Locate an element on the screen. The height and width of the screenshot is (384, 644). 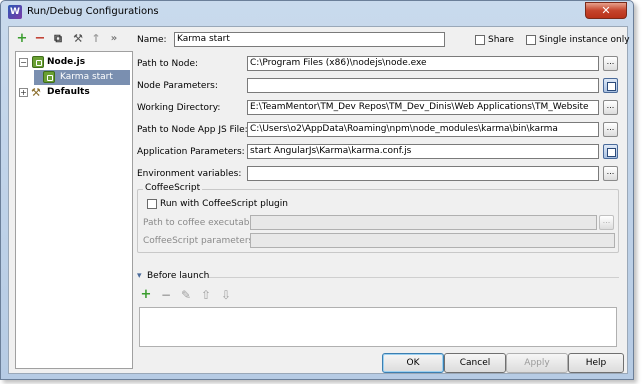
title-bar: W Run/Debug Configurations ✕ is located at coordinates (317, 12).